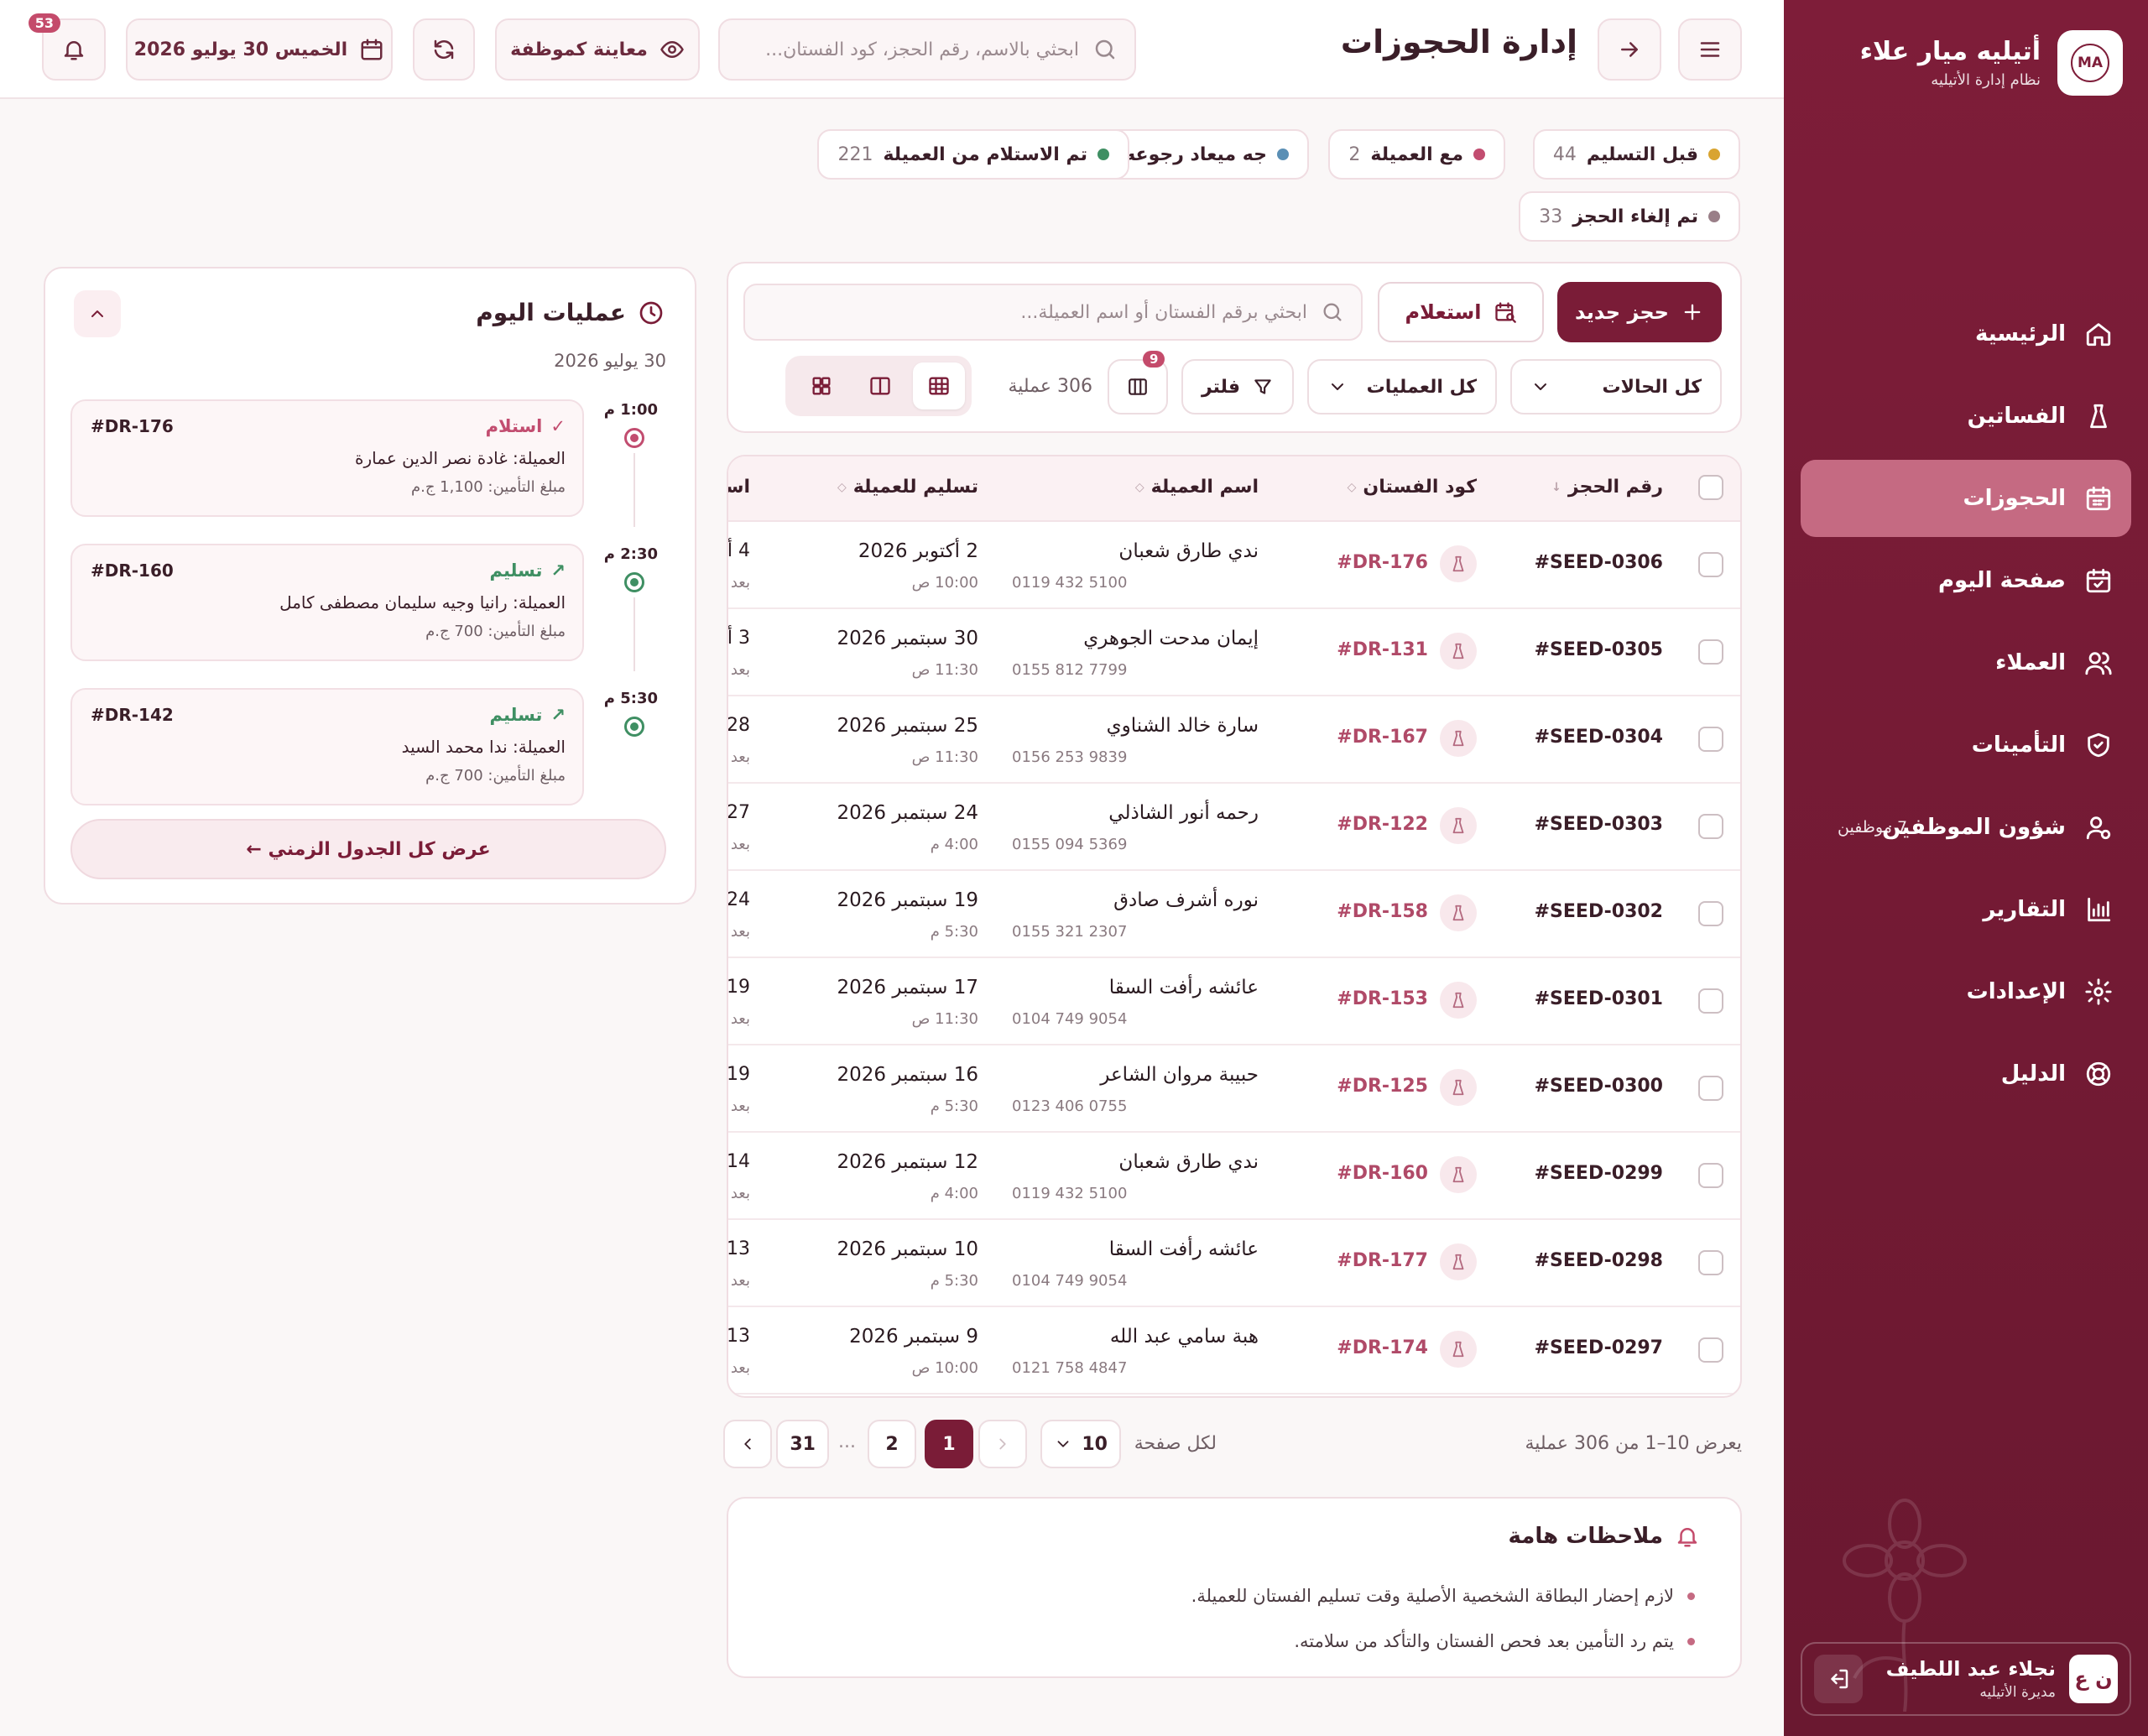  Describe the element at coordinates (1711, 488) in the screenshot. I see `select-all-checkbox` at that location.